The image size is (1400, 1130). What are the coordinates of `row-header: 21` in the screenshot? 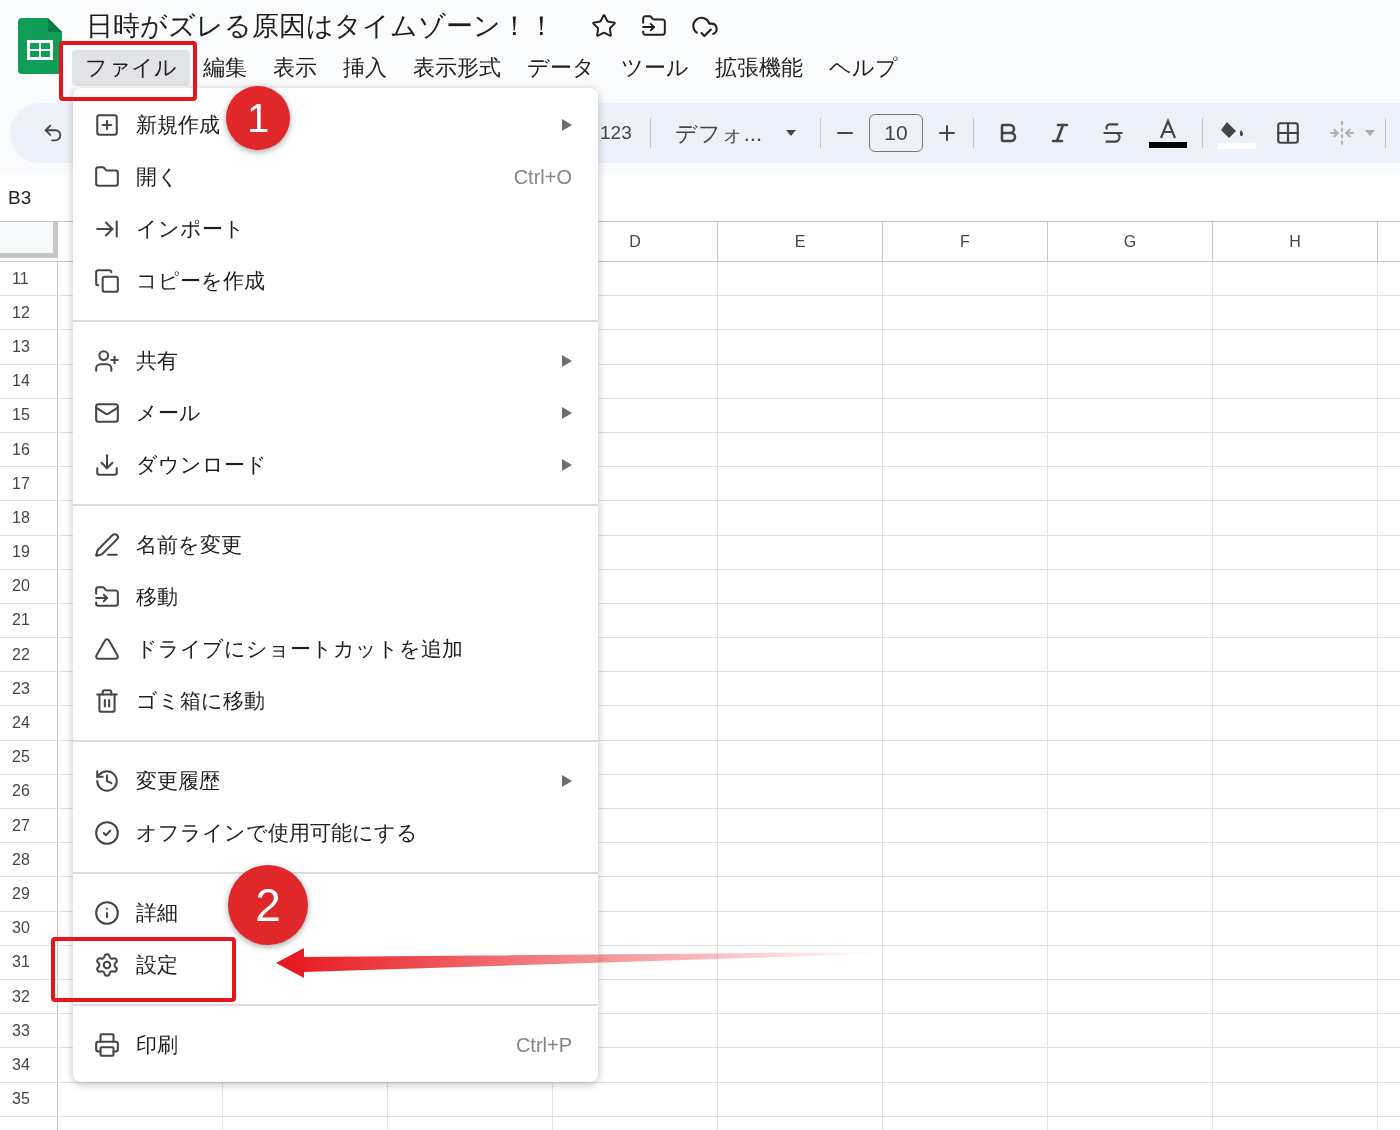 It's located at (21, 620).